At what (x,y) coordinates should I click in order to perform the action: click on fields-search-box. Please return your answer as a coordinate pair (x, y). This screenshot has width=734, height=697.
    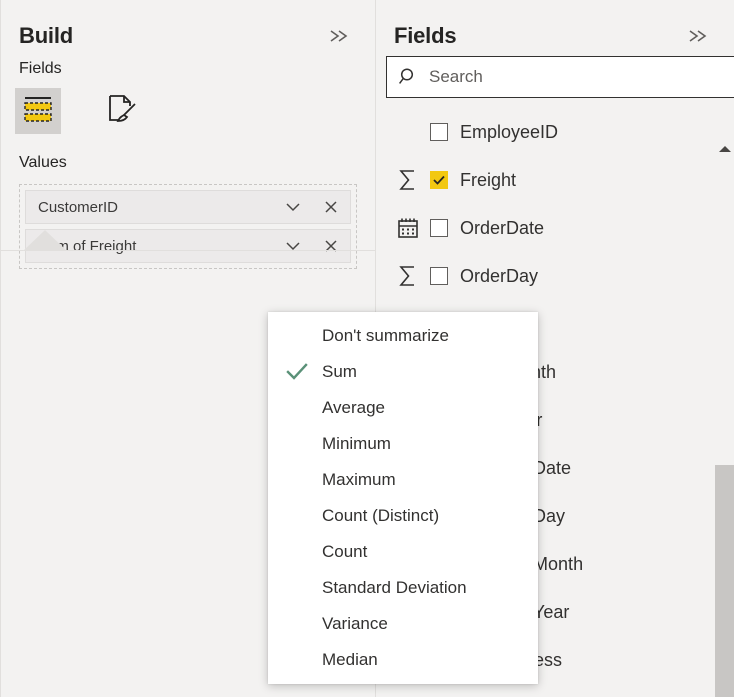
    Looking at the image, I should click on (560, 77).